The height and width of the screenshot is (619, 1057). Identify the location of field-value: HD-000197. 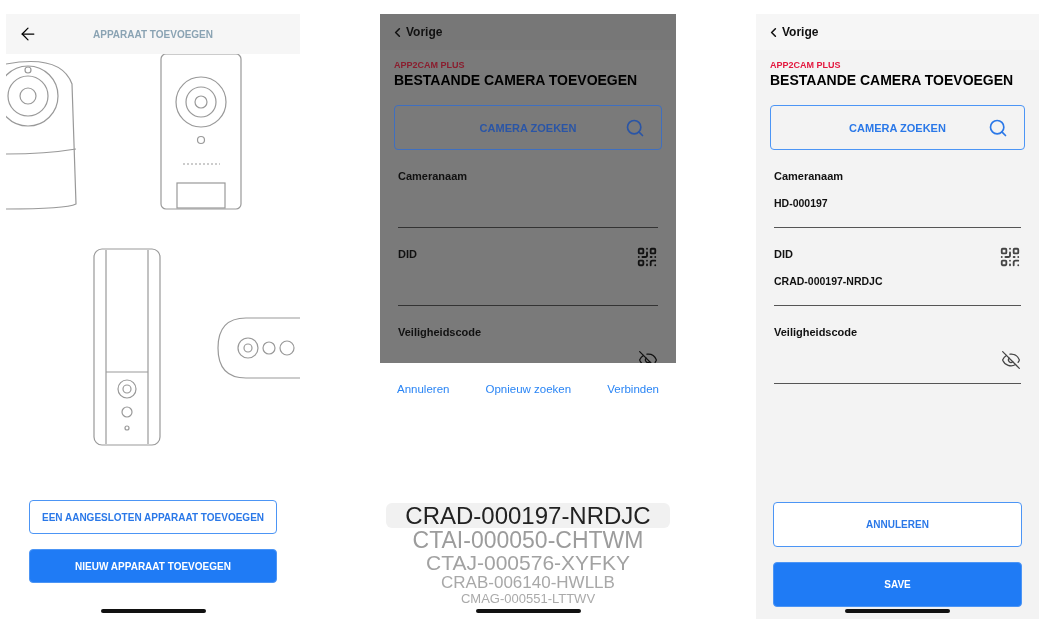
(801, 203).